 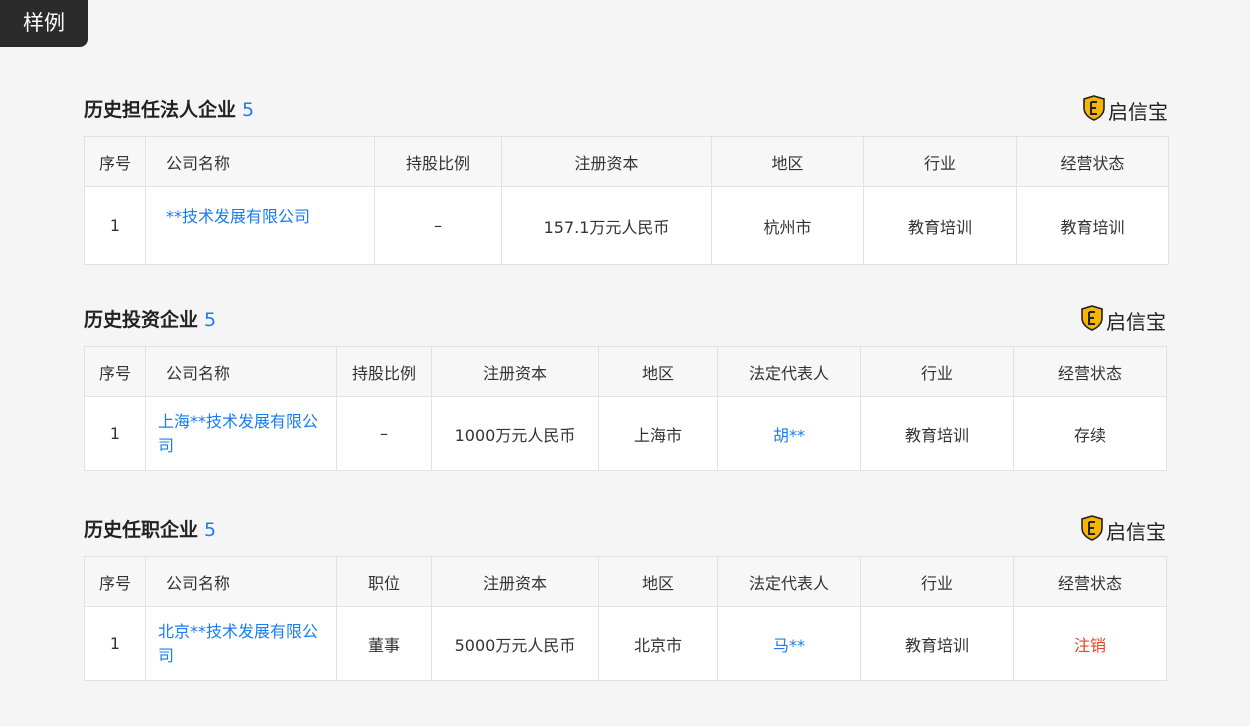 I want to click on table-row: 1 **技术发展有限公司 – 157.1万元人民币 杭州市 教育培训 教育培训, so click(x=626, y=225).